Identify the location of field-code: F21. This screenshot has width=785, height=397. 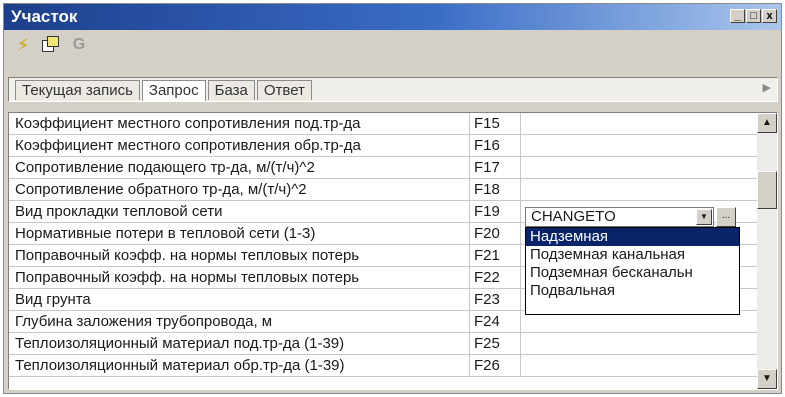
(496, 256).